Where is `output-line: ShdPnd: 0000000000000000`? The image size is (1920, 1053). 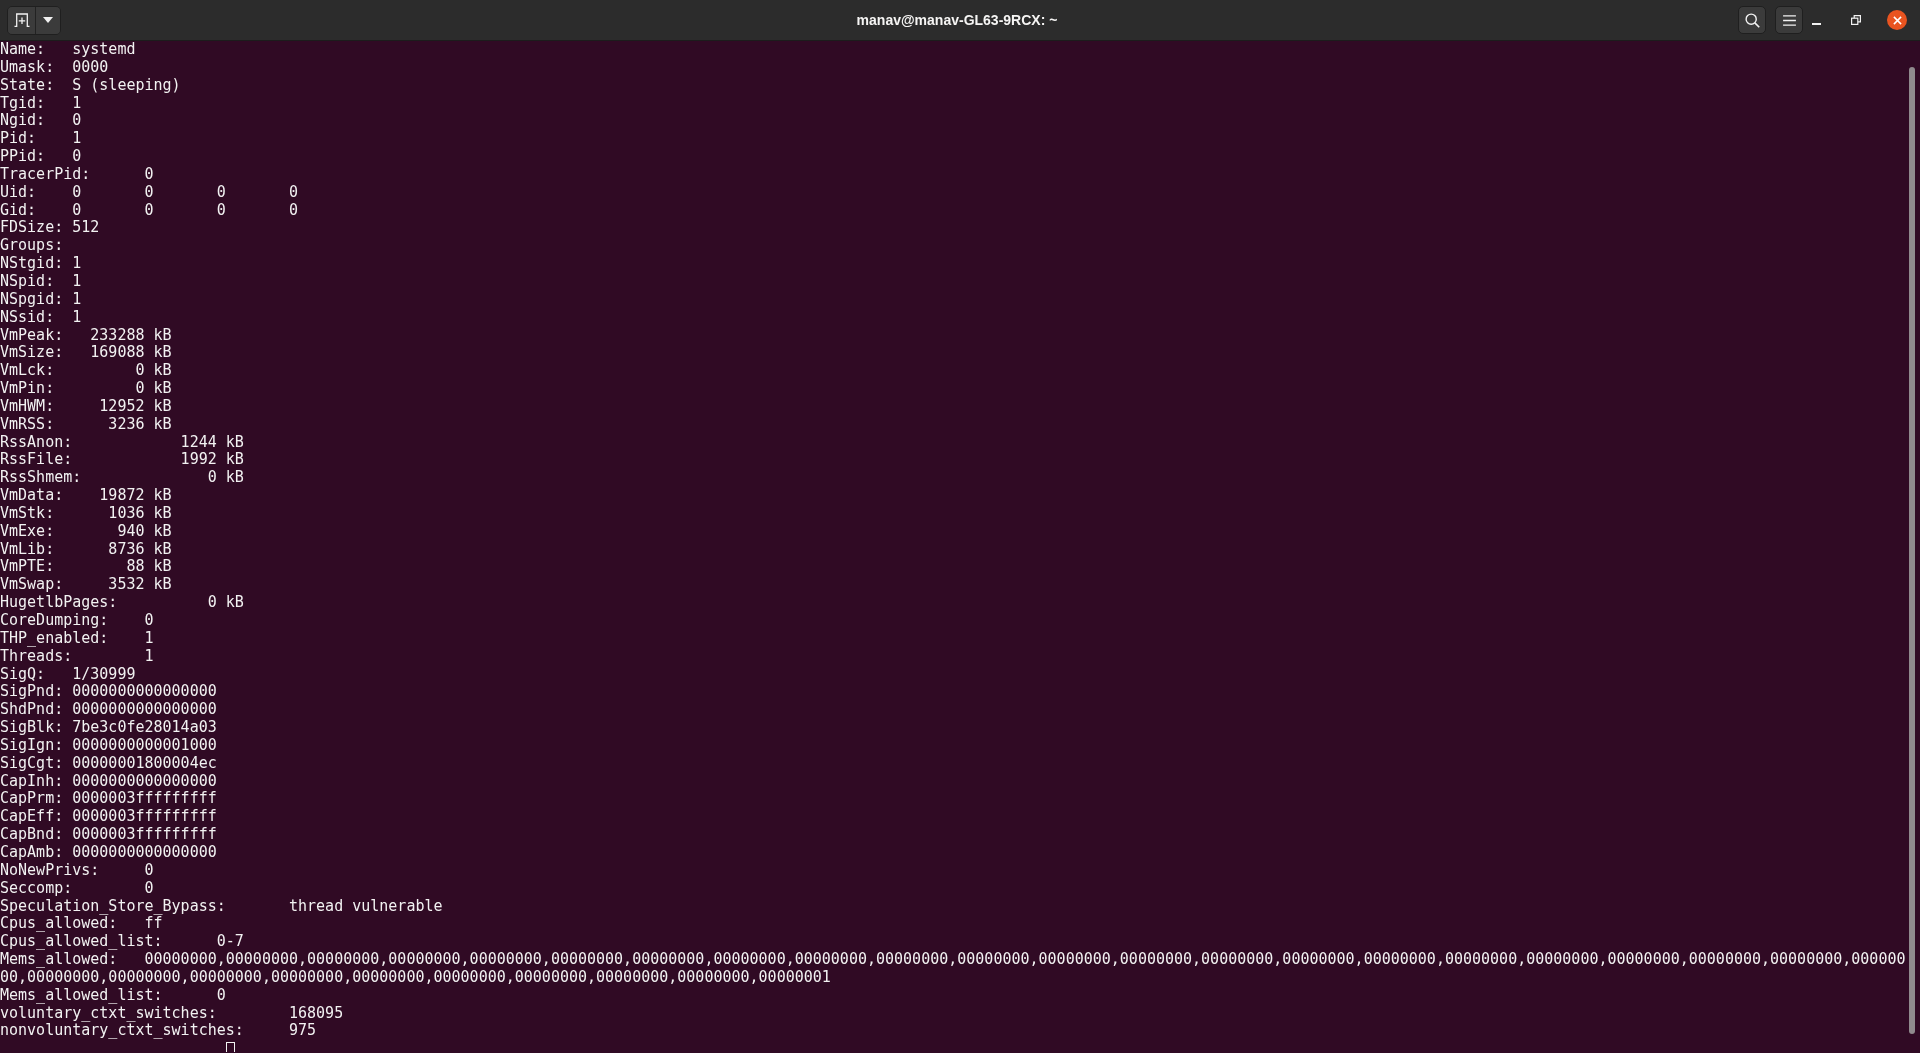
output-line: ShdPnd: 0000000000000000 is located at coordinates (108, 710).